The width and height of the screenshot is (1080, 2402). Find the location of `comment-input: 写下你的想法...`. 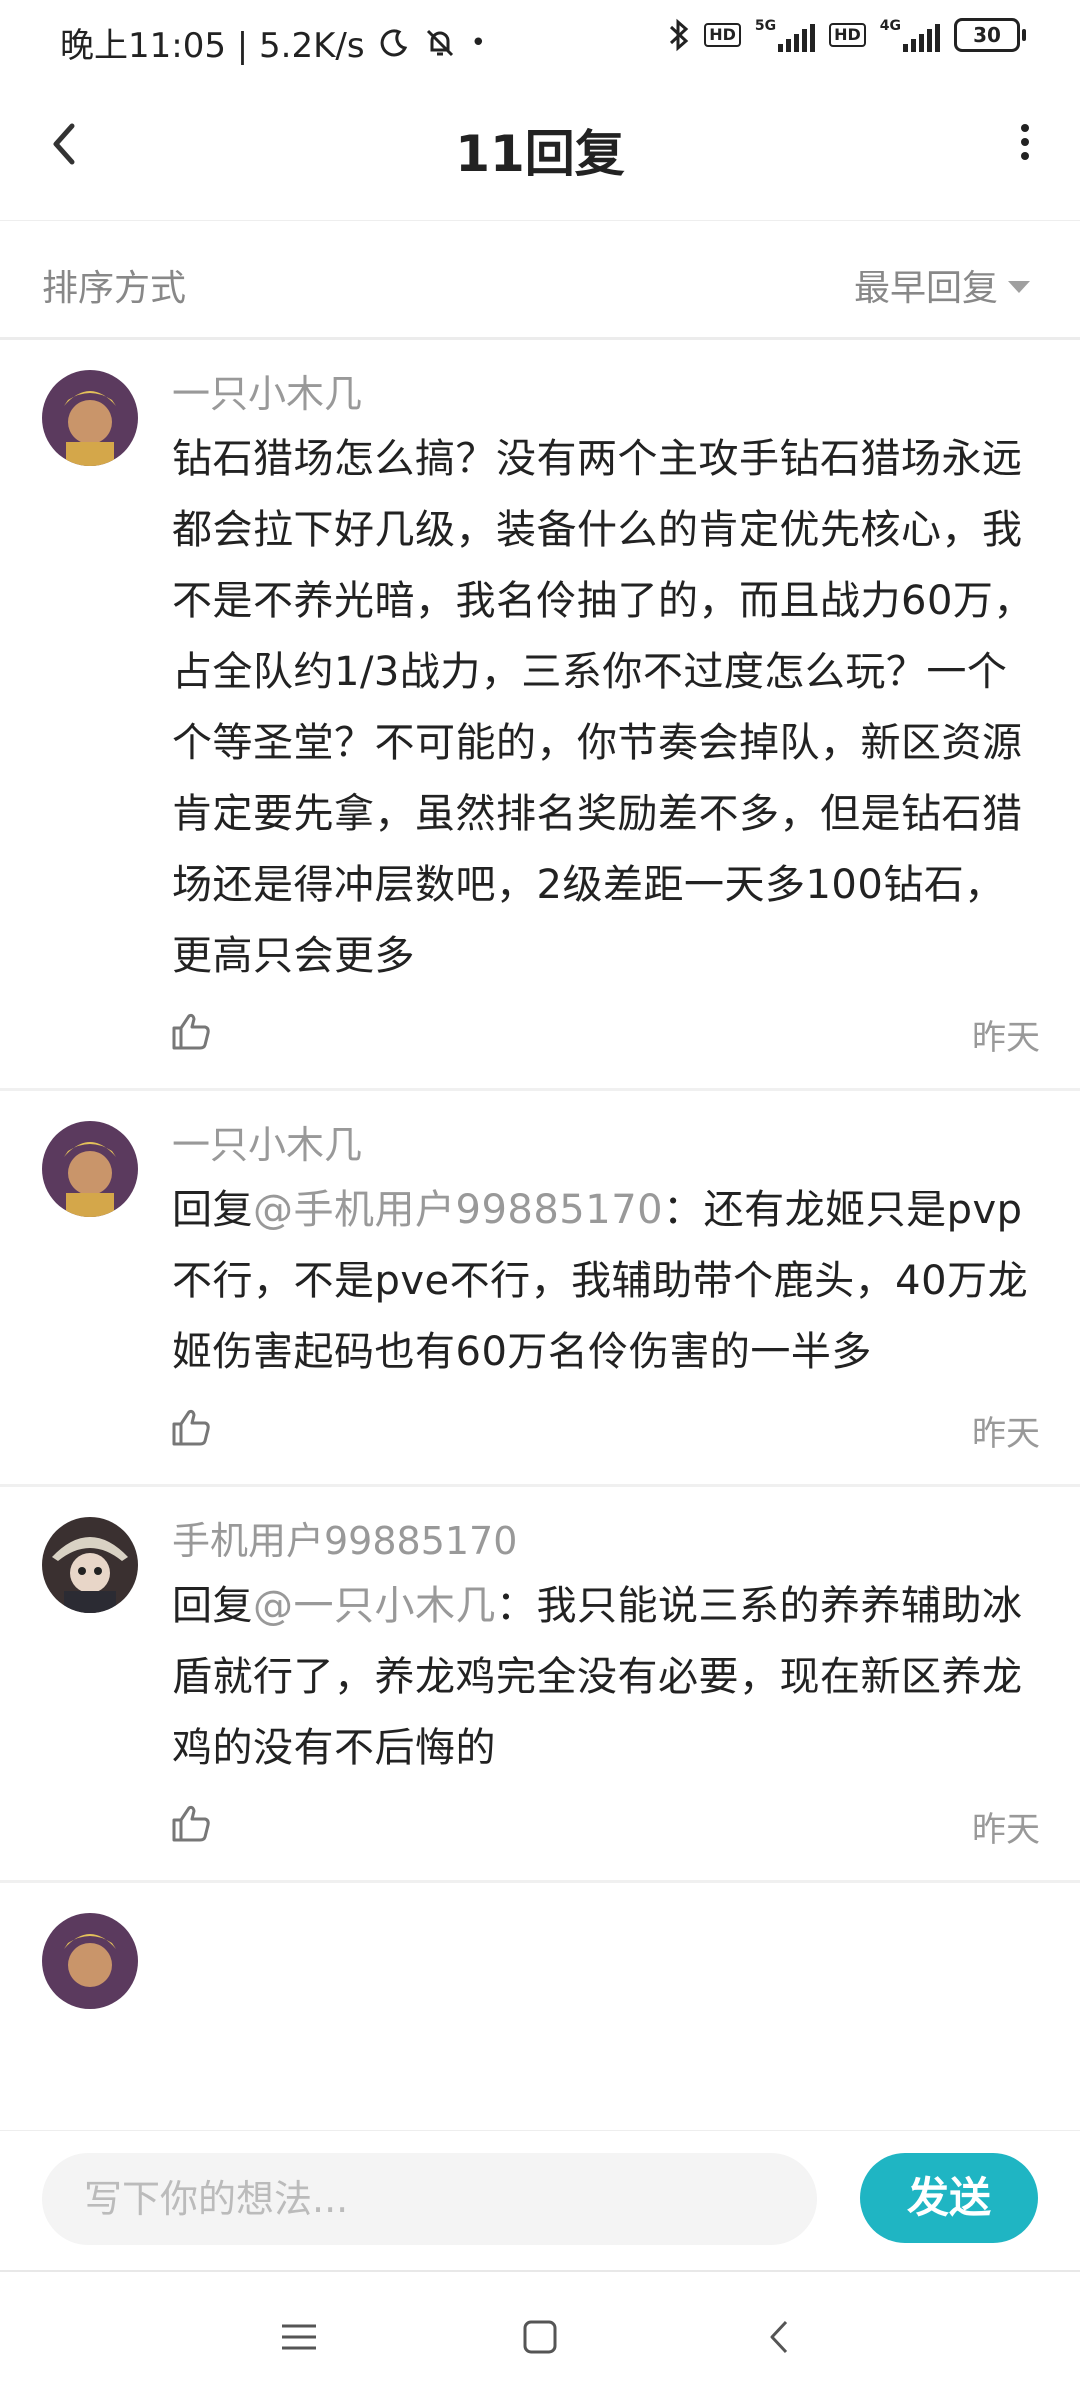

comment-input: 写下你的想法... is located at coordinates (429, 2199).